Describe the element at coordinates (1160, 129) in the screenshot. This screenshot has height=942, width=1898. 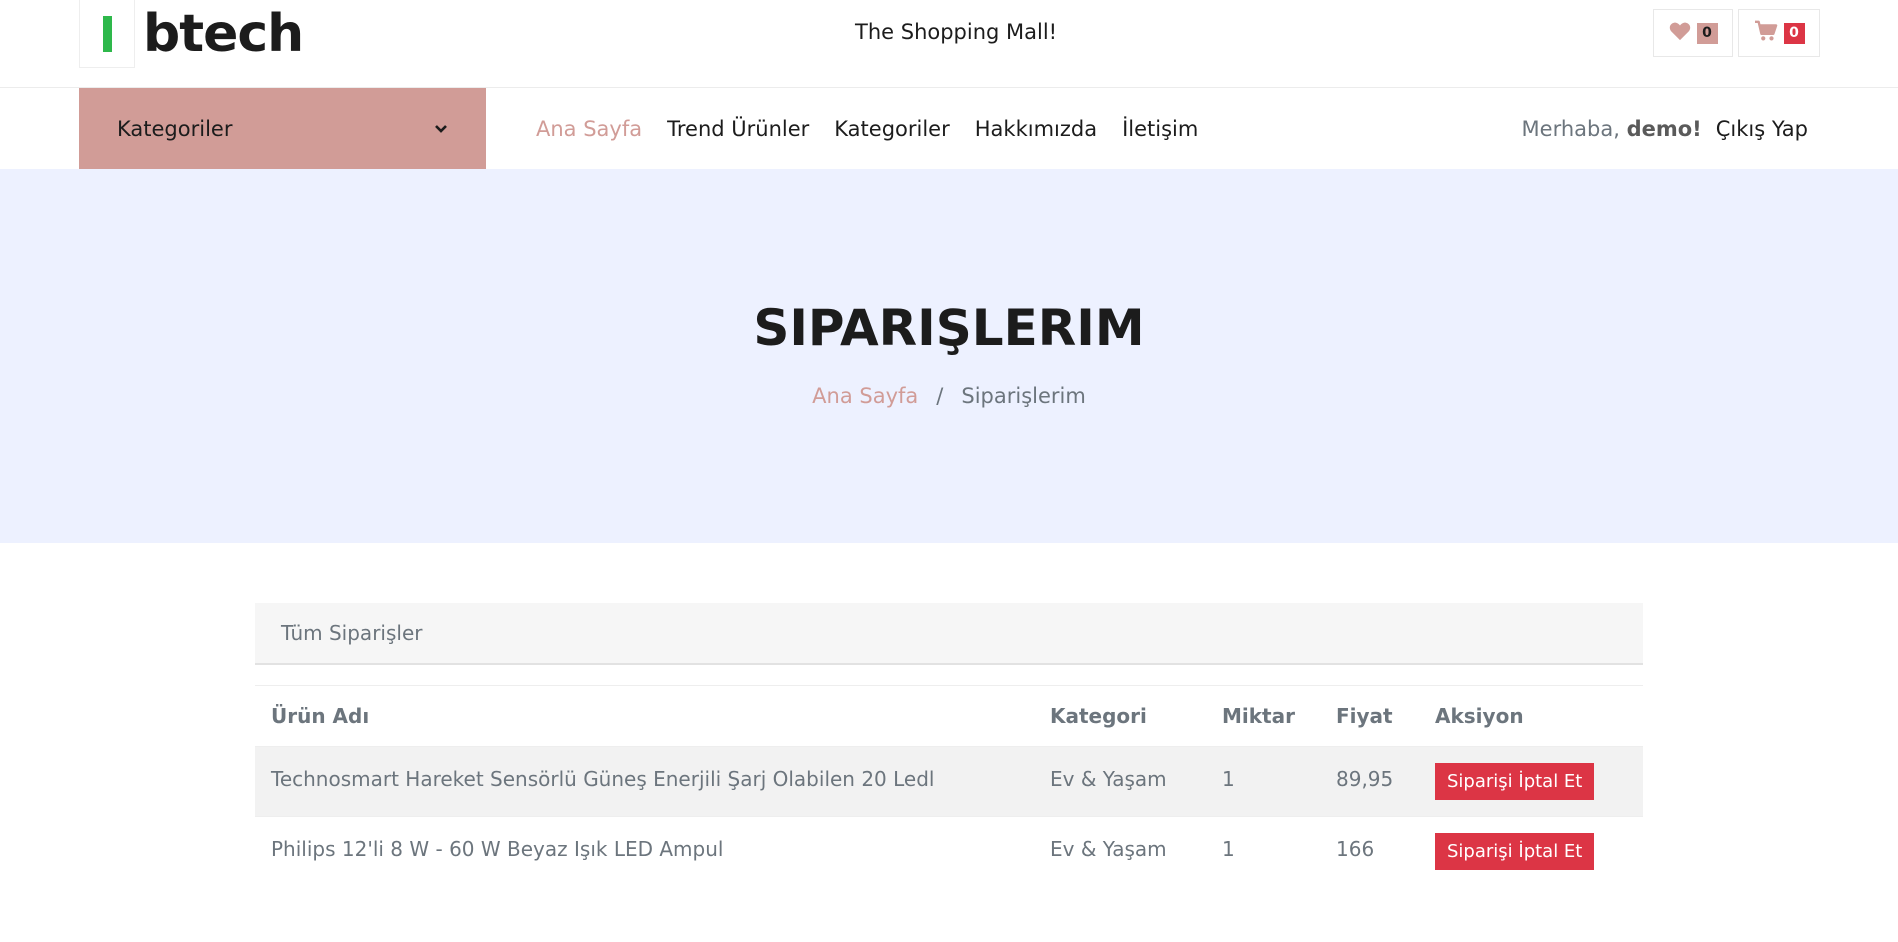
I see `nav-link-contact: İletişim` at that location.